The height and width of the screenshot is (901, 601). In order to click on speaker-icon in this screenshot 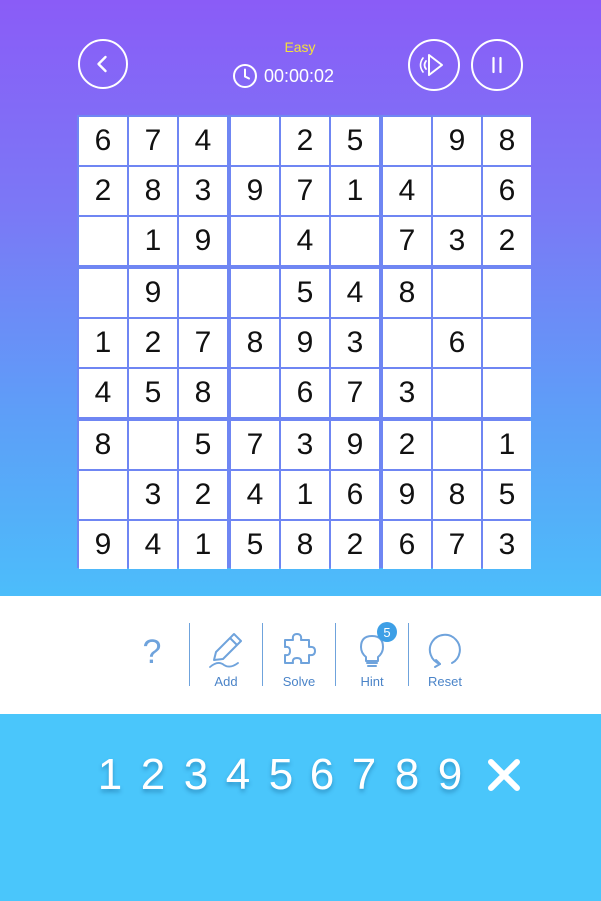, I will do `click(431, 65)`.